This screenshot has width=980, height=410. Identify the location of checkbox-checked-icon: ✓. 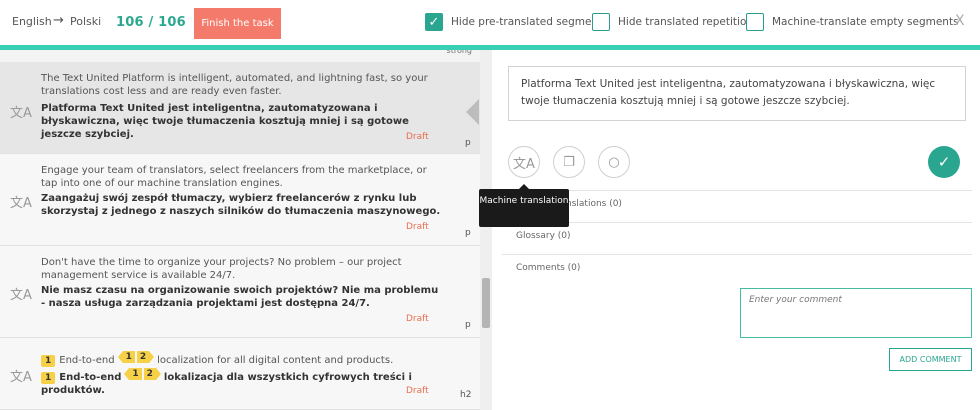
(434, 22).